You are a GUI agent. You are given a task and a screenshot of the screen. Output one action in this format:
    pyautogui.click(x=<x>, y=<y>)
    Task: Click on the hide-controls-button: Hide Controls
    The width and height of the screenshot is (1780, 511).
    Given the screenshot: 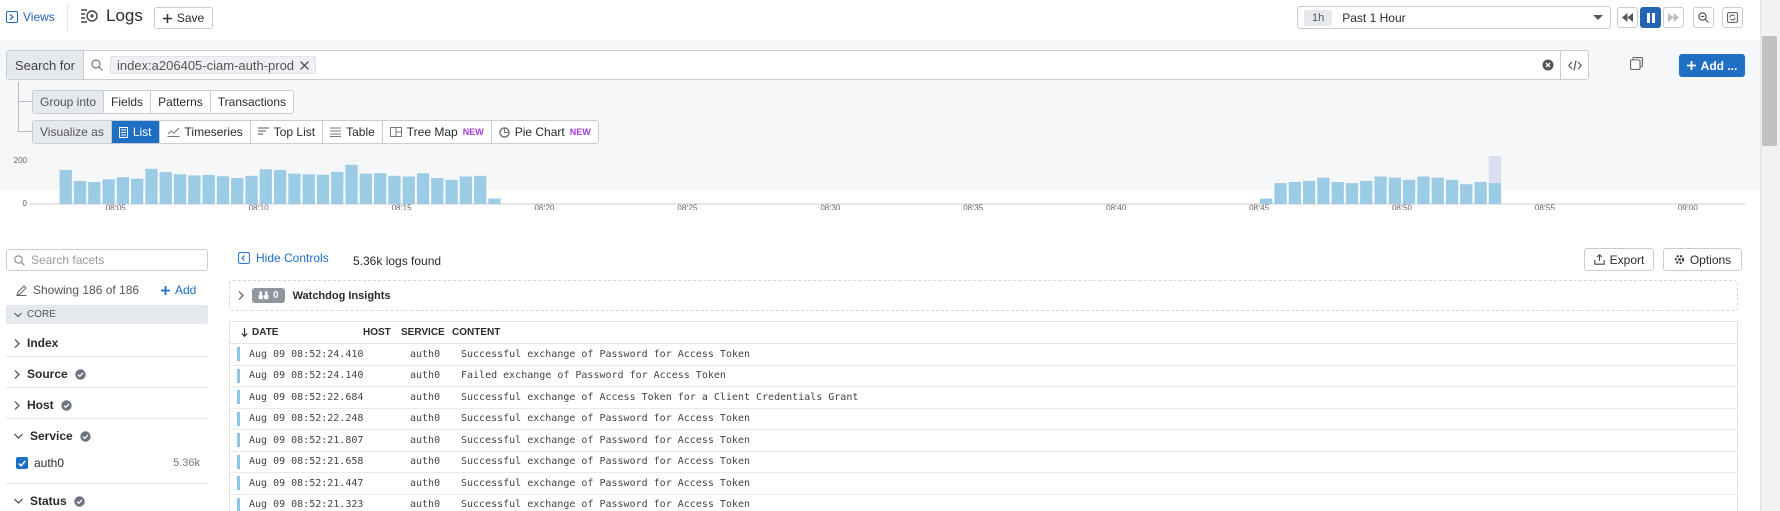 What is the action you would take?
    pyautogui.click(x=283, y=258)
    